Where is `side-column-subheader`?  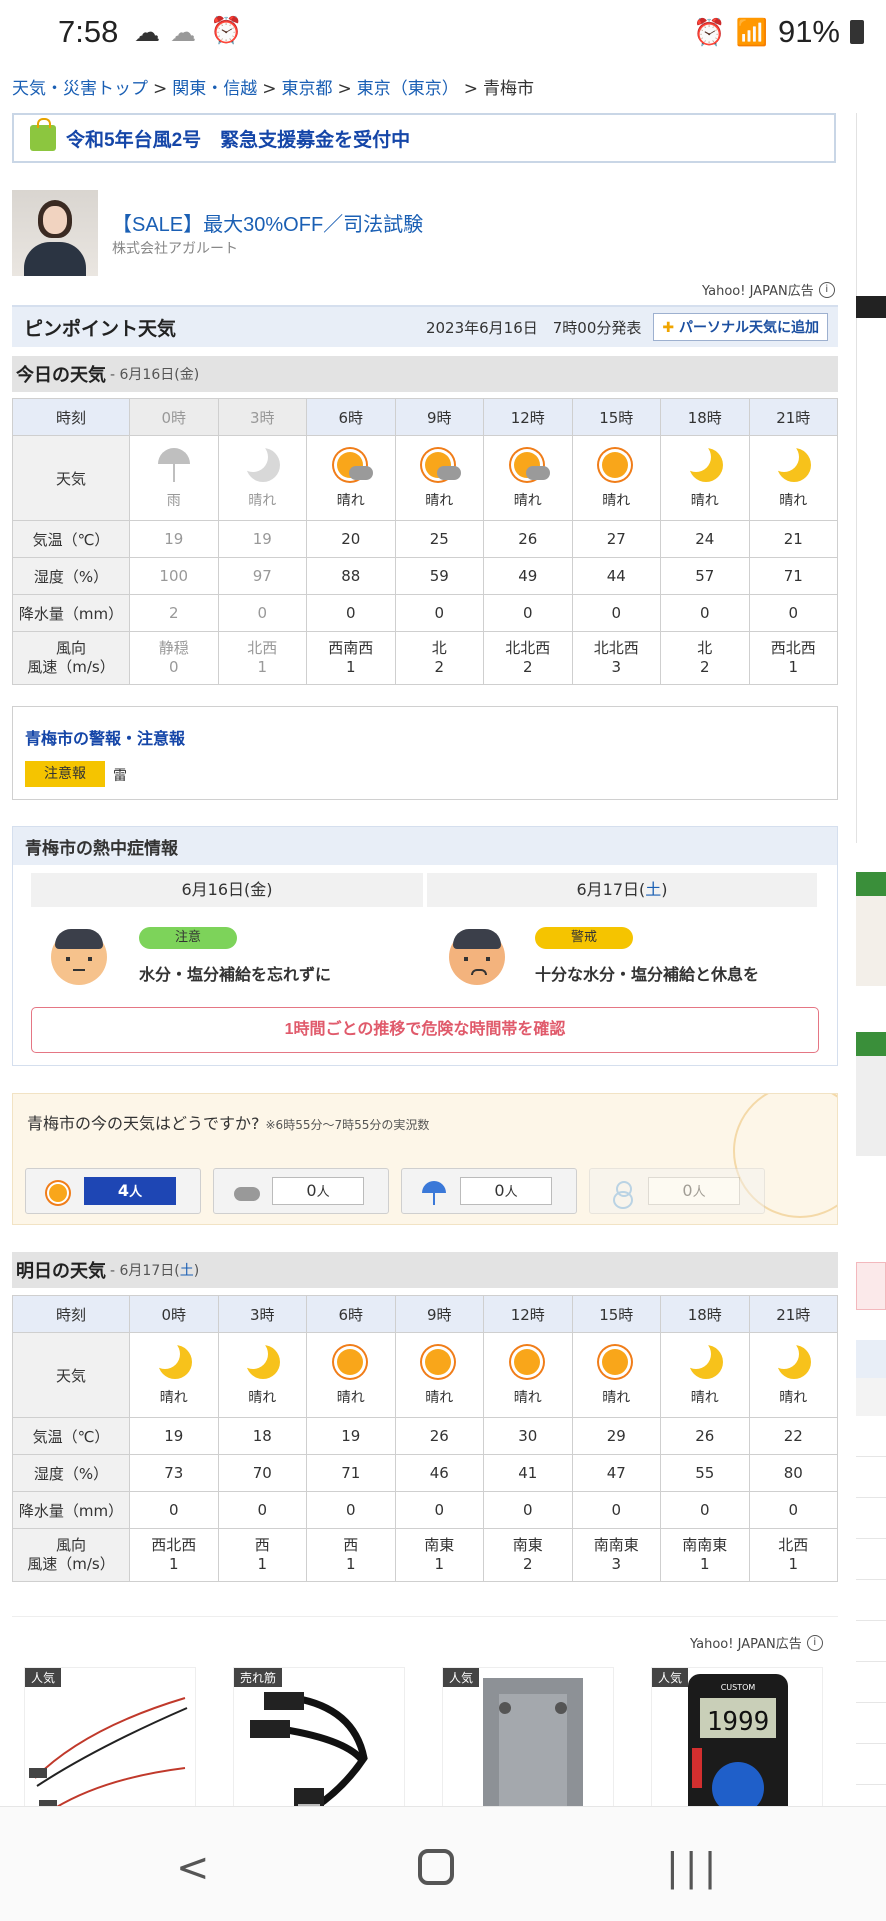 side-column-subheader is located at coordinates (871, 1397).